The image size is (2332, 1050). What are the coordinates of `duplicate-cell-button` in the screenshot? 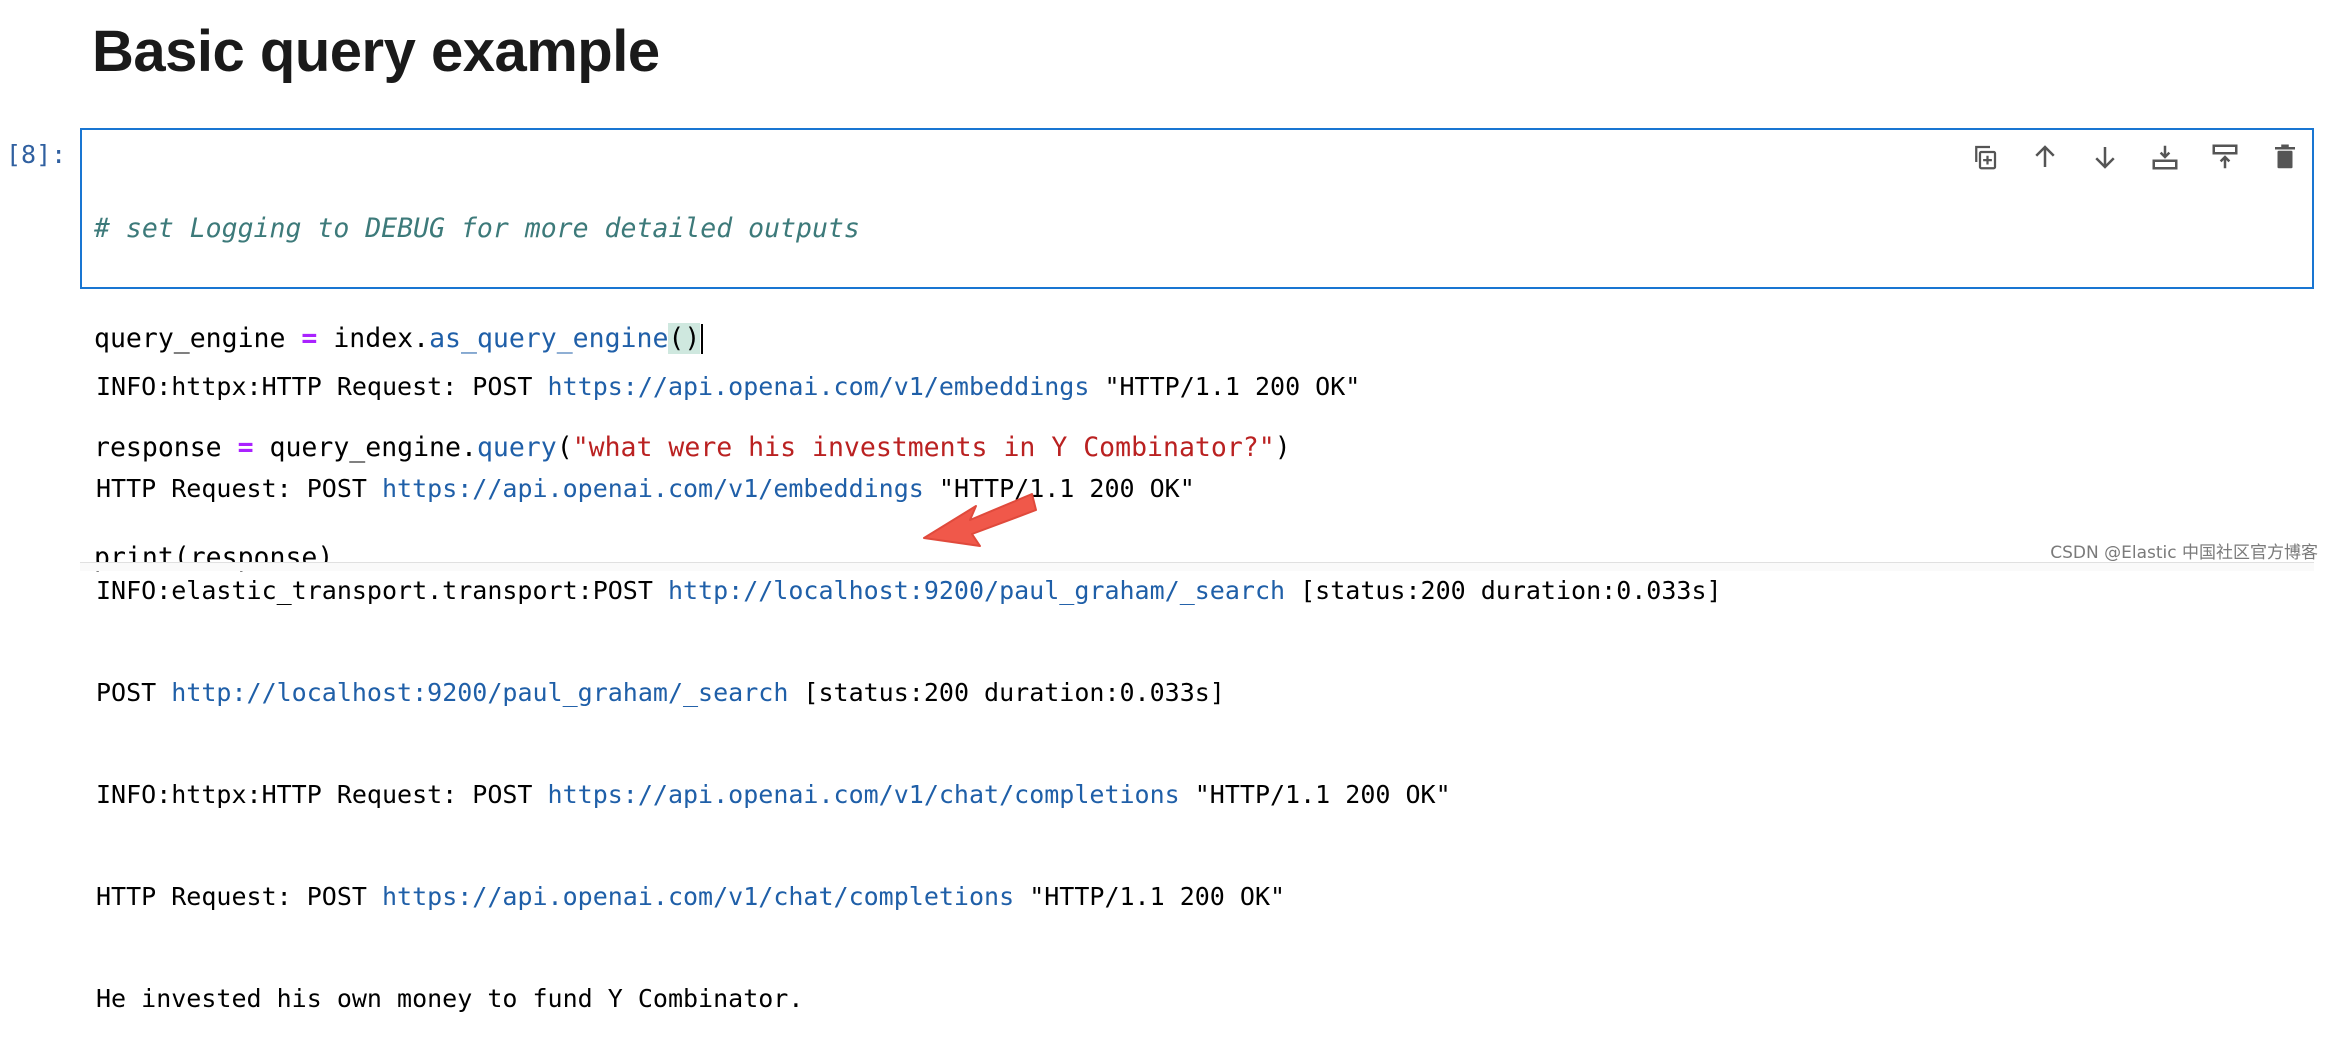 It's located at (1985, 157).